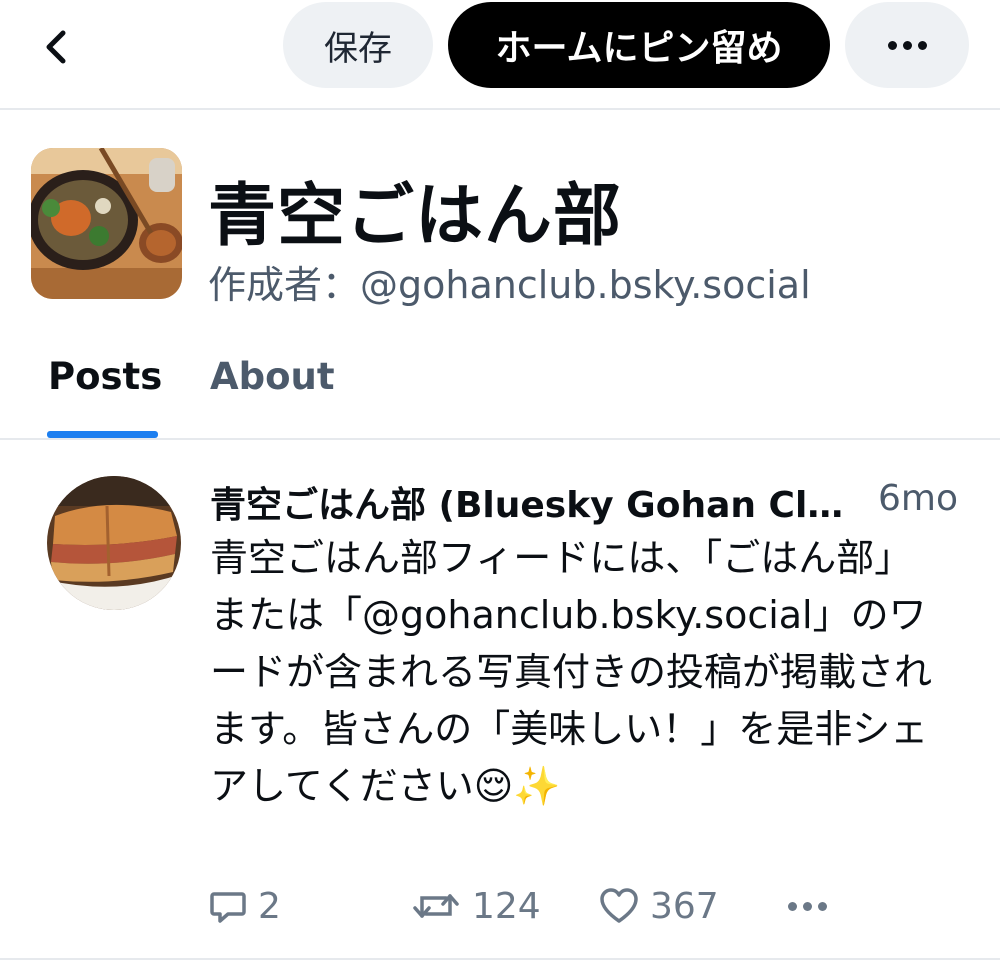  I want to click on feed-avatar, so click(106, 223).